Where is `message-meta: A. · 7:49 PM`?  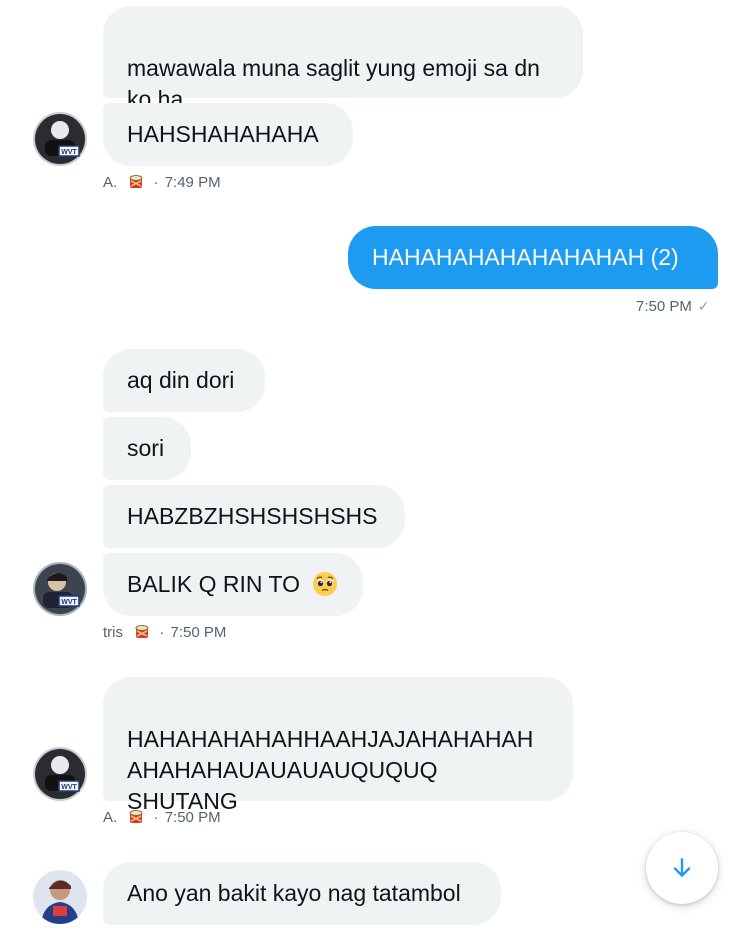
message-meta: A. · 7:49 PM is located at coordinates (162, 185).